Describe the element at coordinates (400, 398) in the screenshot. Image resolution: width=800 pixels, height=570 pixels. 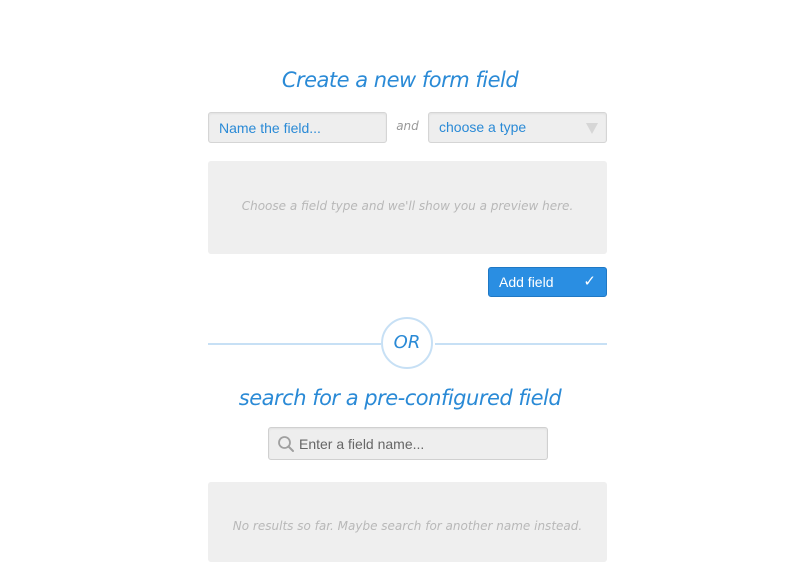
I see `search-heading: search for a pre-configured field` at that location.